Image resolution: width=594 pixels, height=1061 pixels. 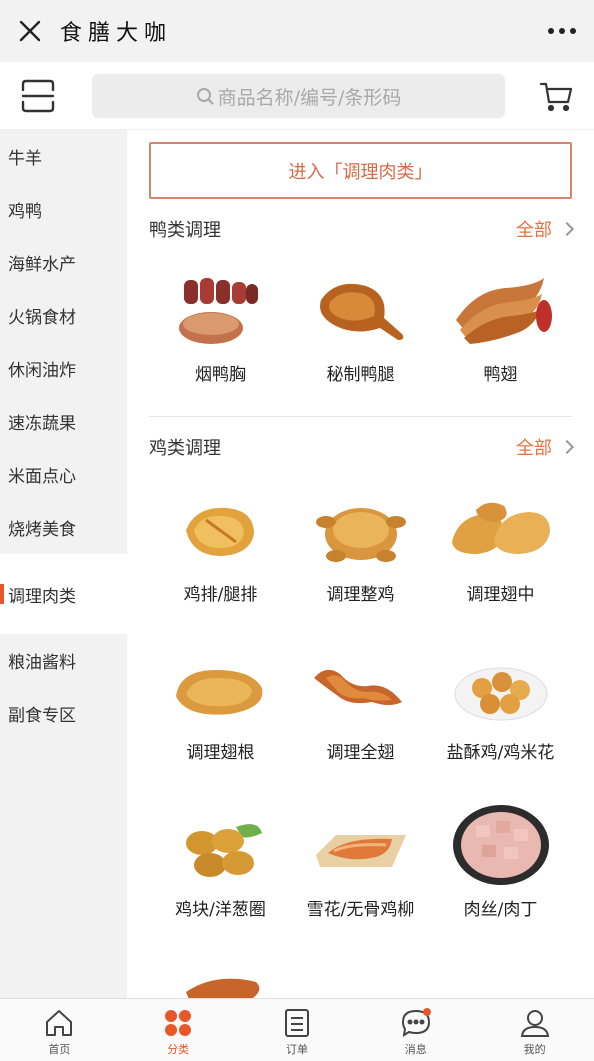 What do you see at coordinates (534, 1023) in the screenshot?
I see `profile-icon` at bounding box center [534, 1023].